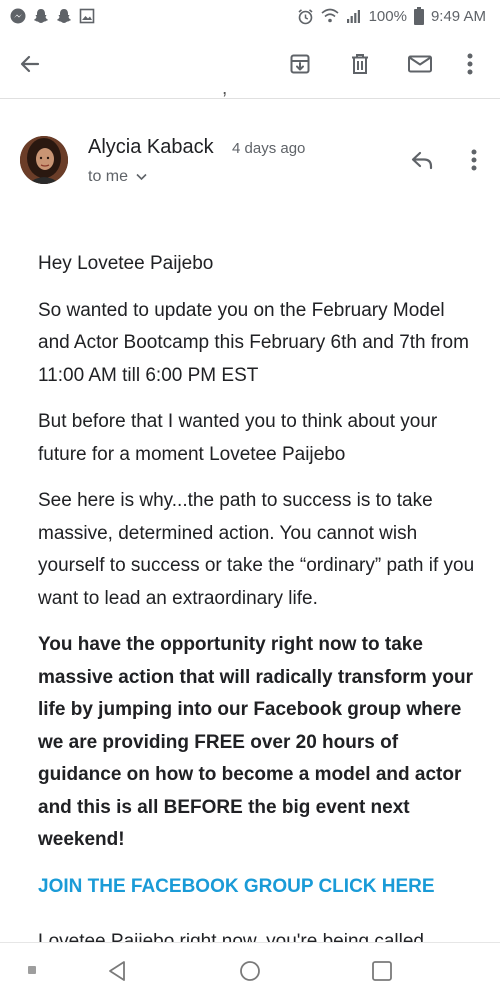 The width and height of the screenshot is (500, 1000). Describe the element at coordinates (250, 16) in the screenshot. I see `status-bar: 100% 9:49 AM` at that location.